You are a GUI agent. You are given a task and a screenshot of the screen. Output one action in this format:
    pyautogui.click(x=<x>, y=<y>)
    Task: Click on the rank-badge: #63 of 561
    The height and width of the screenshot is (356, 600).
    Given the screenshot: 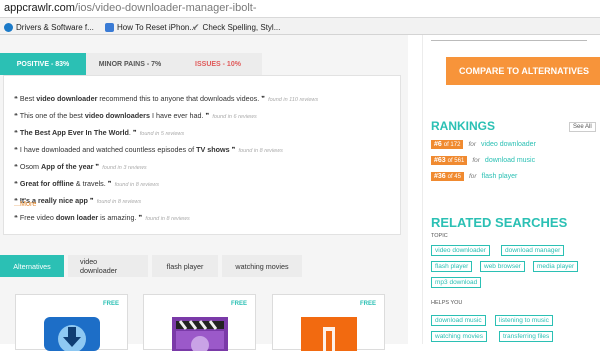 What is the action you would take?
    pyautogui.click(x=449, y=160)
    